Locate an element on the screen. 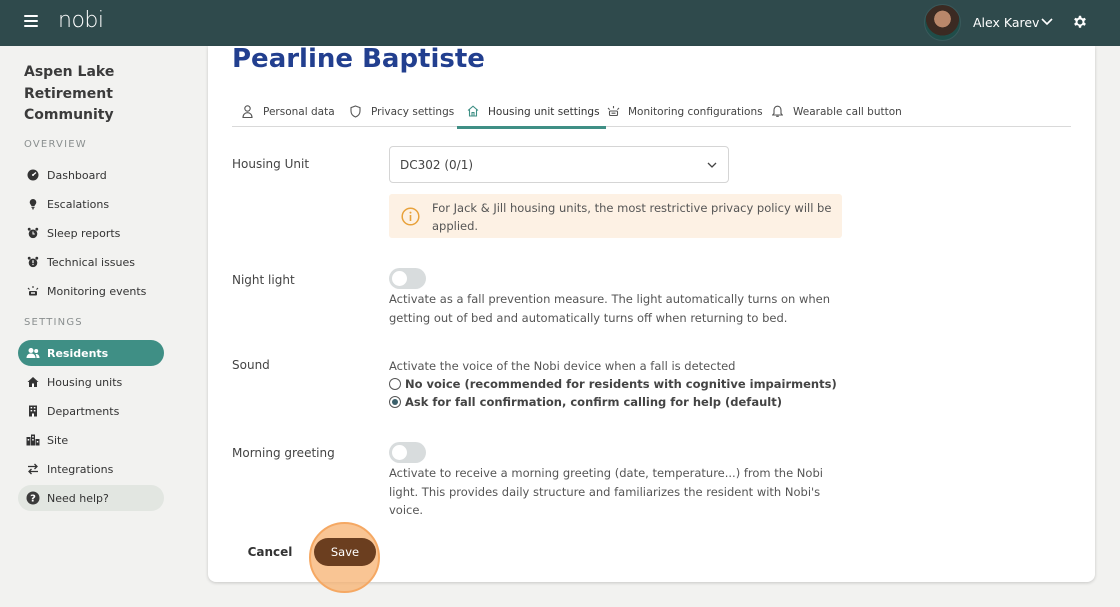 Image resolution: width=1120 pixels, height=607 pixels. sidebar-item-label: Housing units is located at coordinates (85, 382).